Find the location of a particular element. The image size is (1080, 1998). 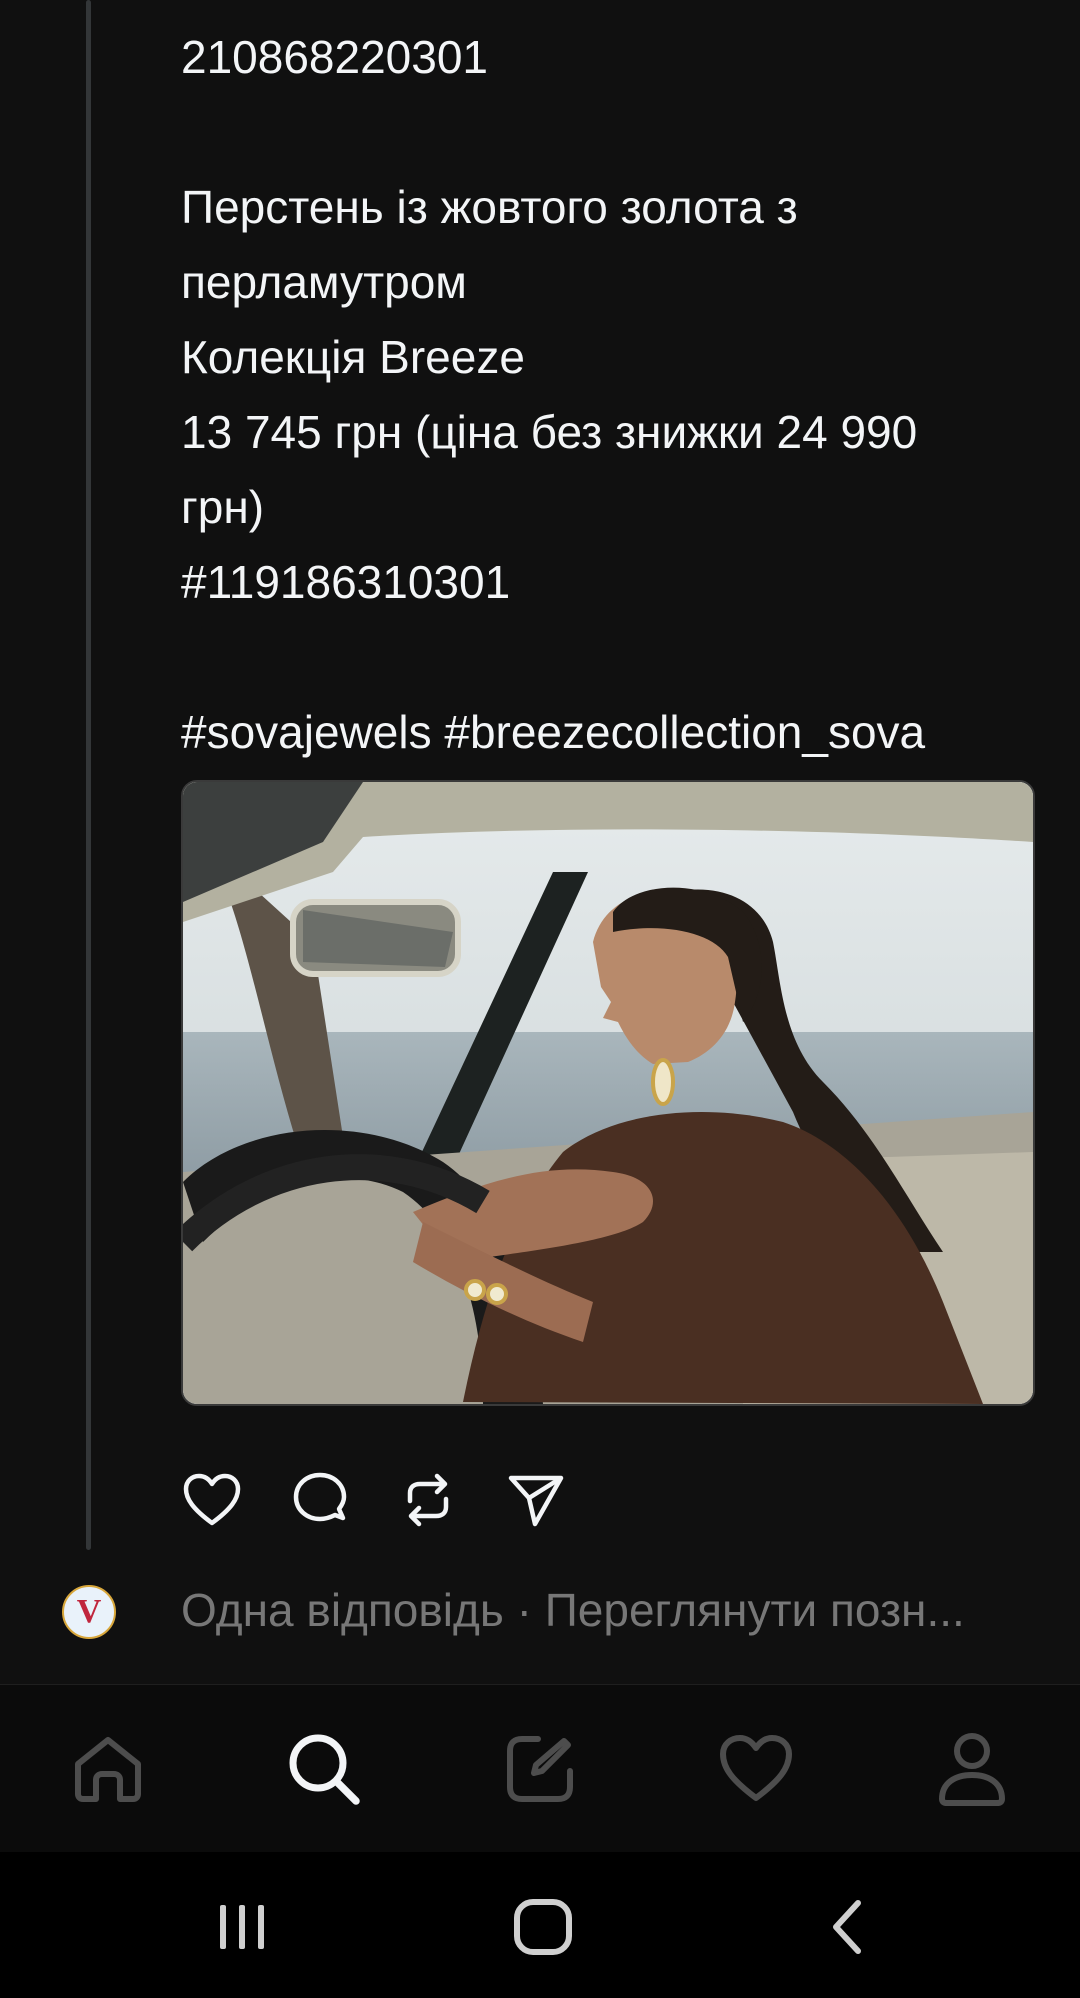

product-title-line2: перламутром is located at coordinates (324, 282).